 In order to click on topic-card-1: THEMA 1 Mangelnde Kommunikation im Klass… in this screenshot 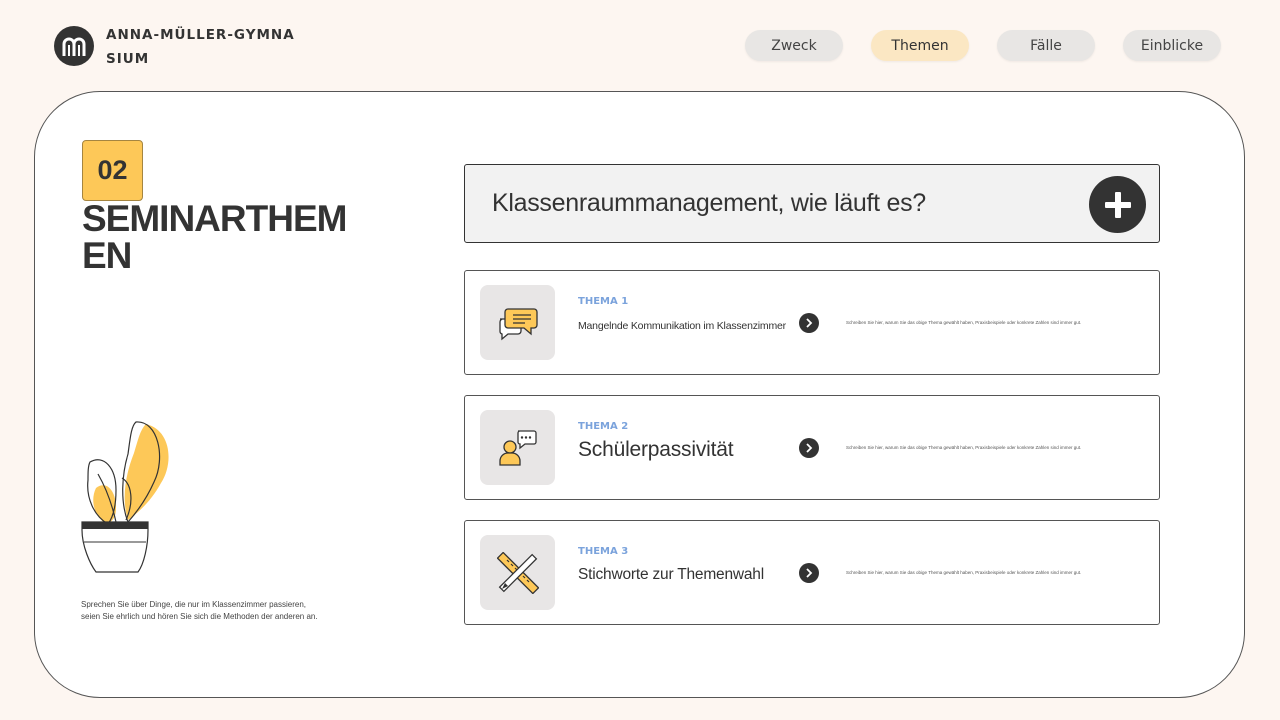, I will do `click(812, 322)`.